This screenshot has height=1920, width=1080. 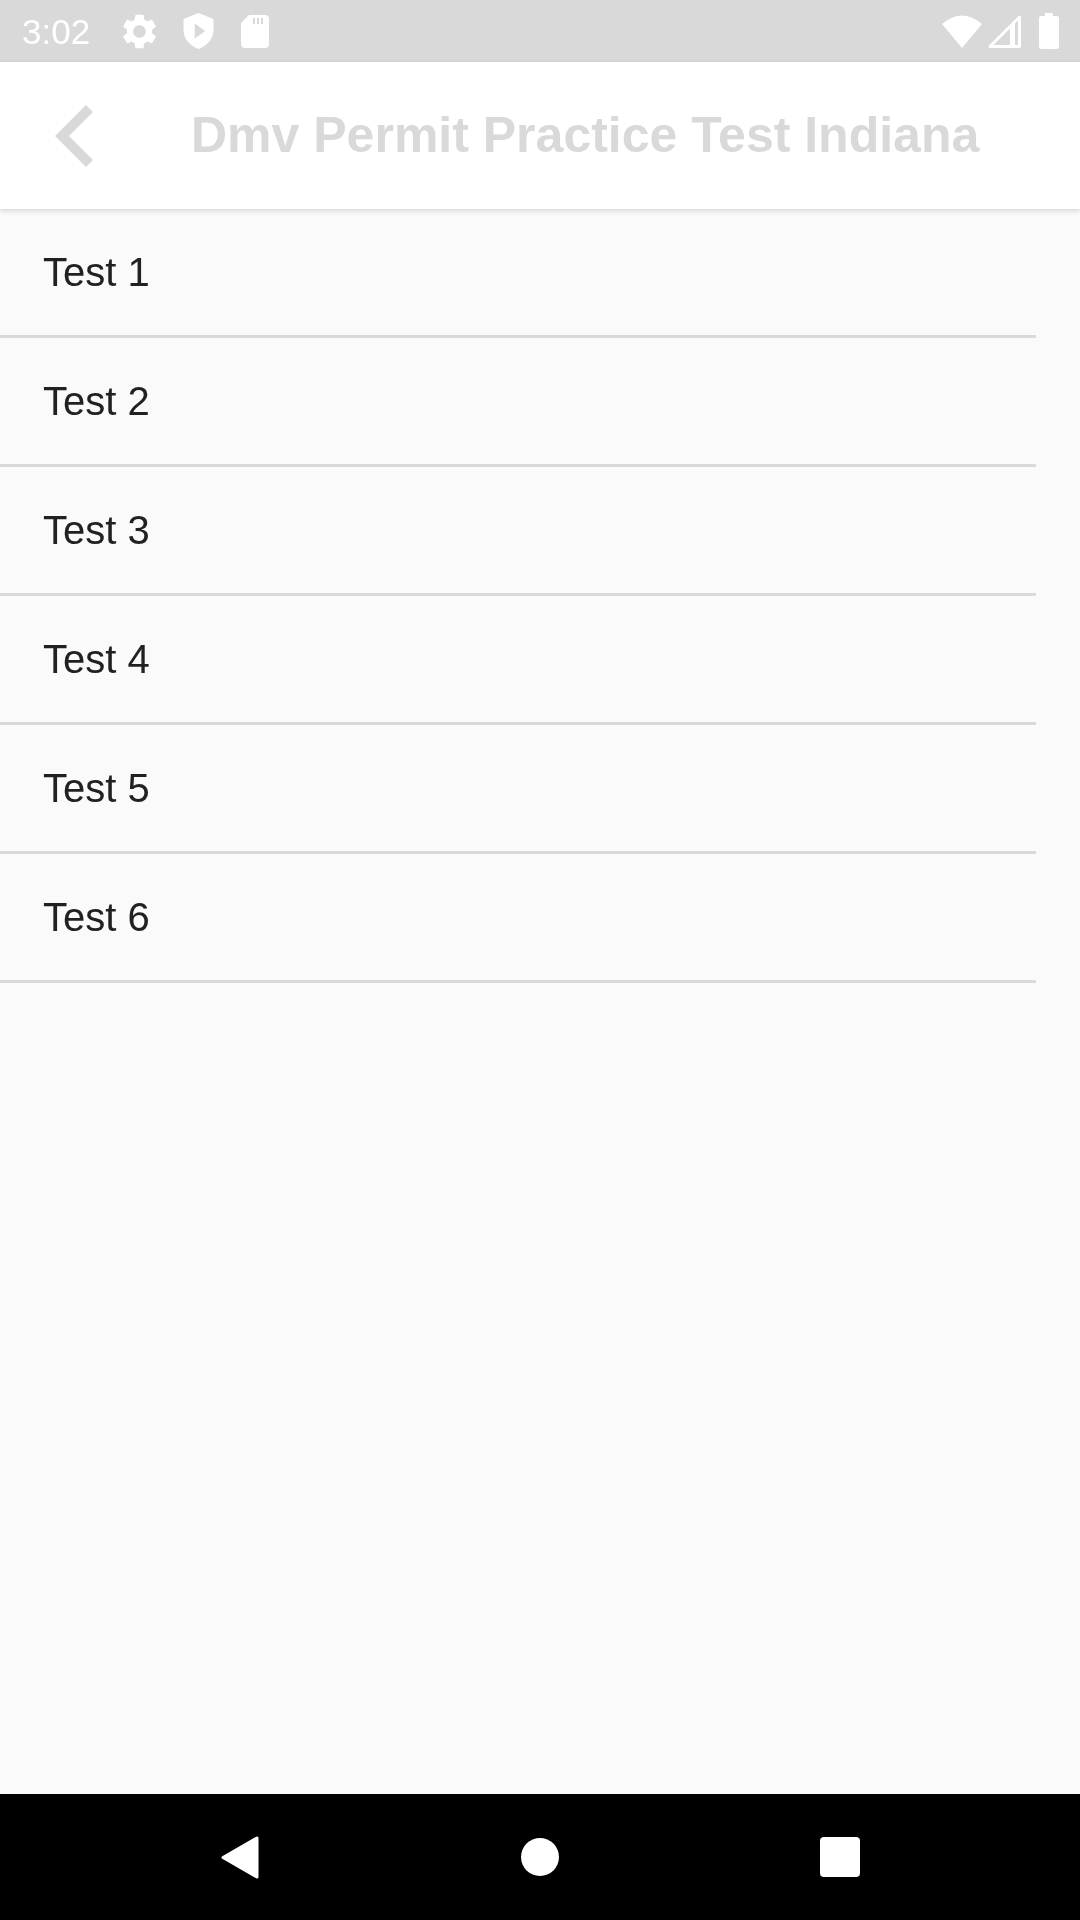 I want to click on home-icon, so click(x=540, y=1857).